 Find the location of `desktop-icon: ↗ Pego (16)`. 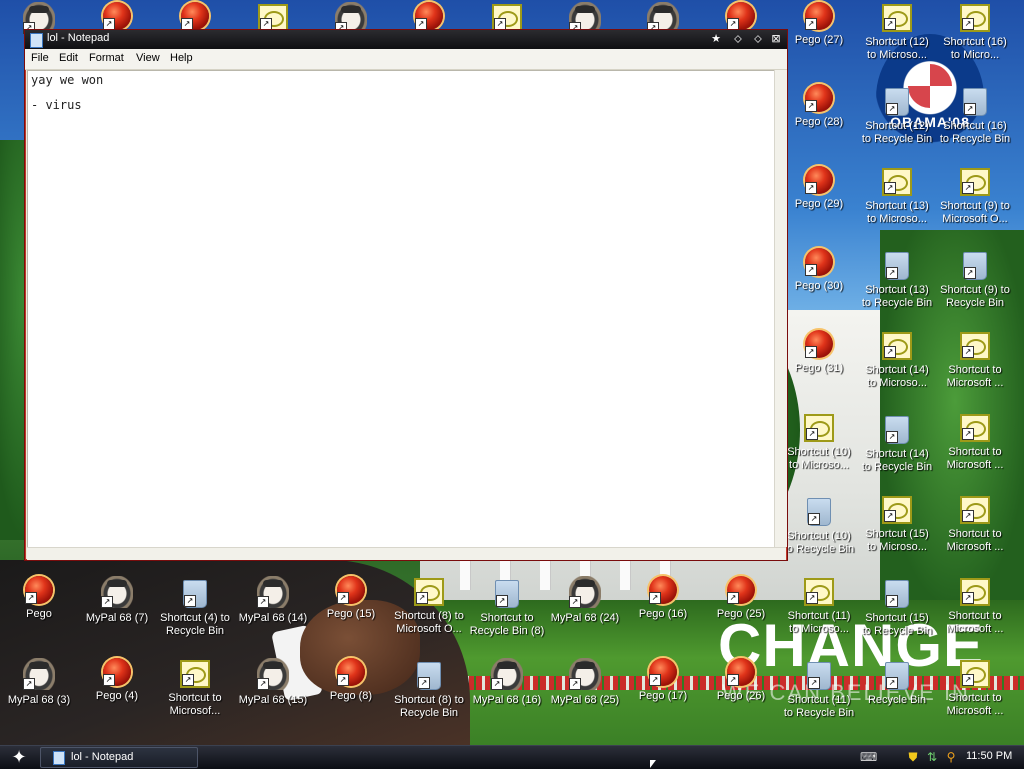

desktop-icon: ↗ Pego (16) is located at coordinates (663, 611).